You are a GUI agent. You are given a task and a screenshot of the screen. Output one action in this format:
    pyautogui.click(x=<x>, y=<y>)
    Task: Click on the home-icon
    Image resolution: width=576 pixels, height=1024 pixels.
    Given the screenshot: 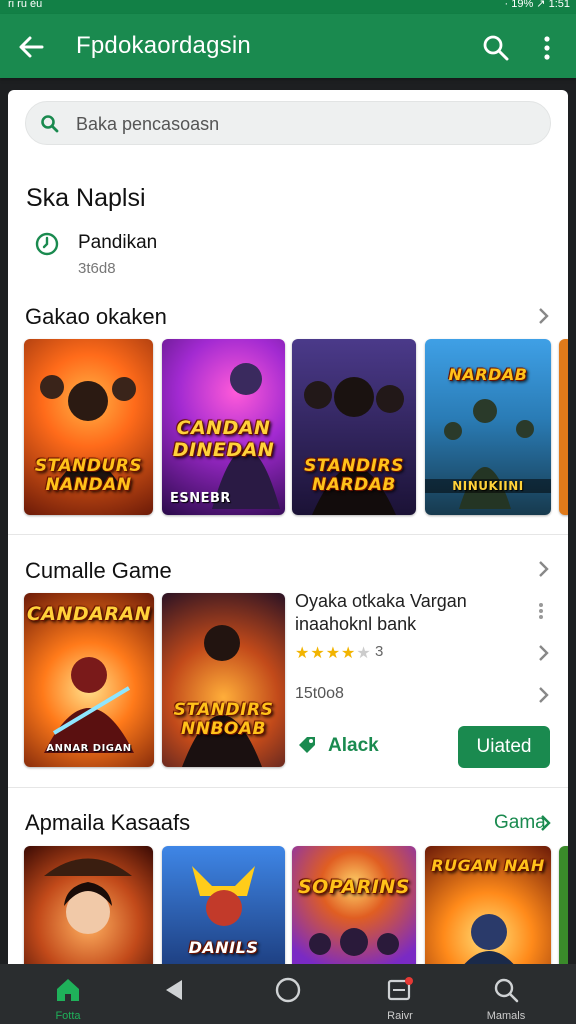 What is the action you would take?
    pyautogui.click(x=68, y=990)
    